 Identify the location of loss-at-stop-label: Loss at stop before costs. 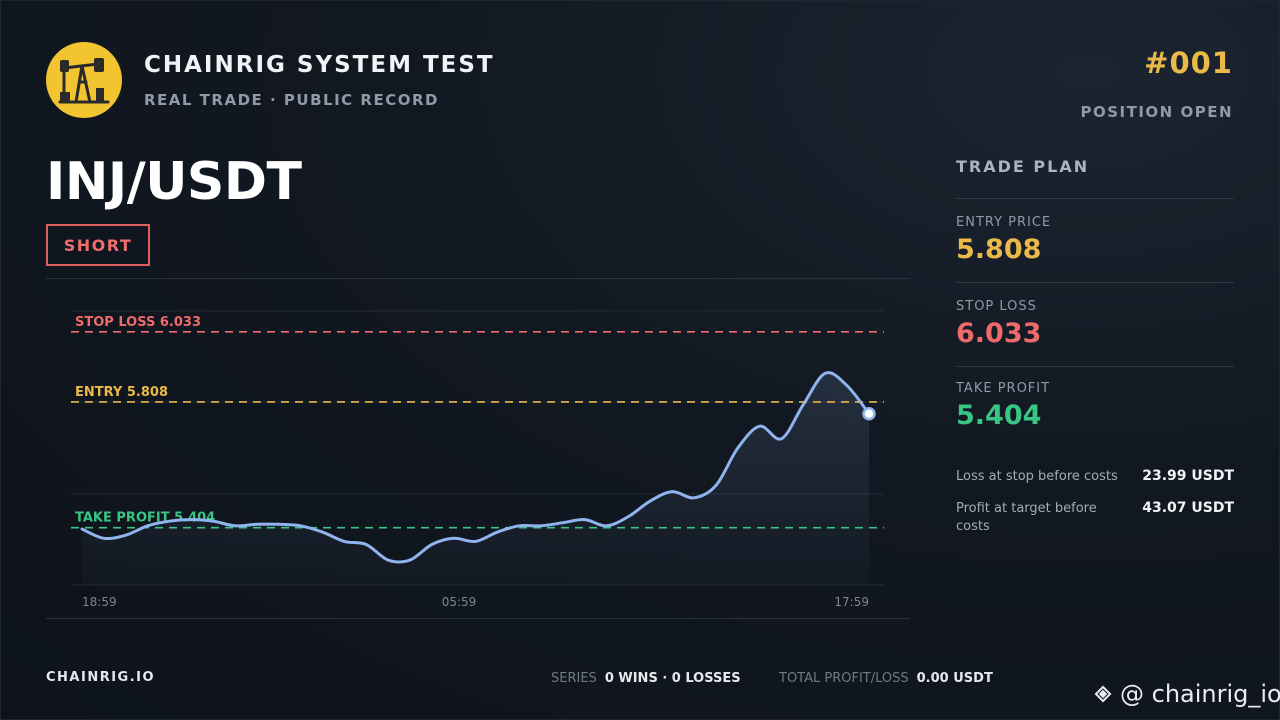
(1037, 476).